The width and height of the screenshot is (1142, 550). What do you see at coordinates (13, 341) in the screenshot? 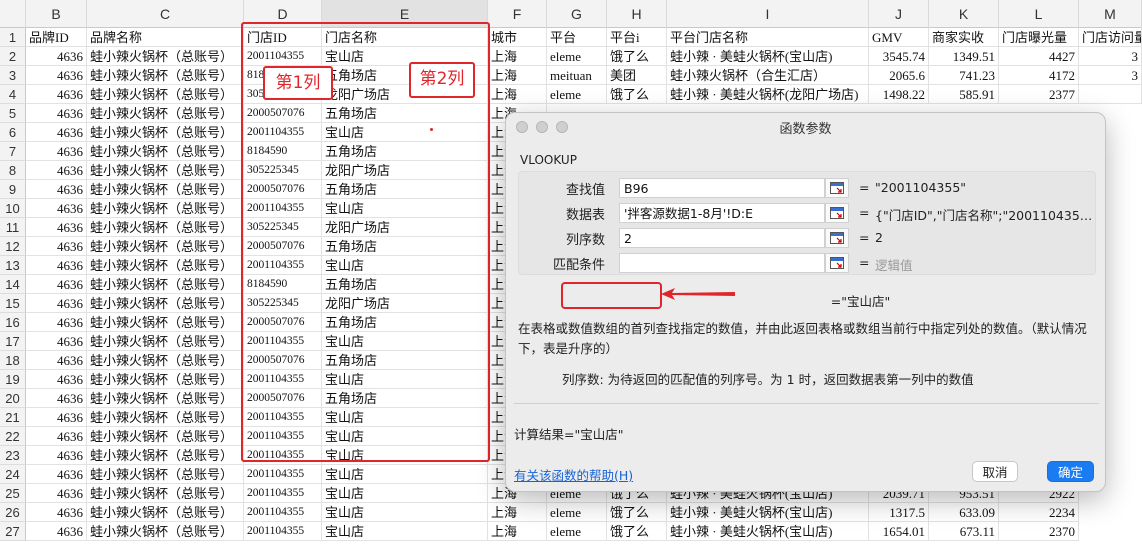
I see `row-header: 17` at bounding box center [13, 341].